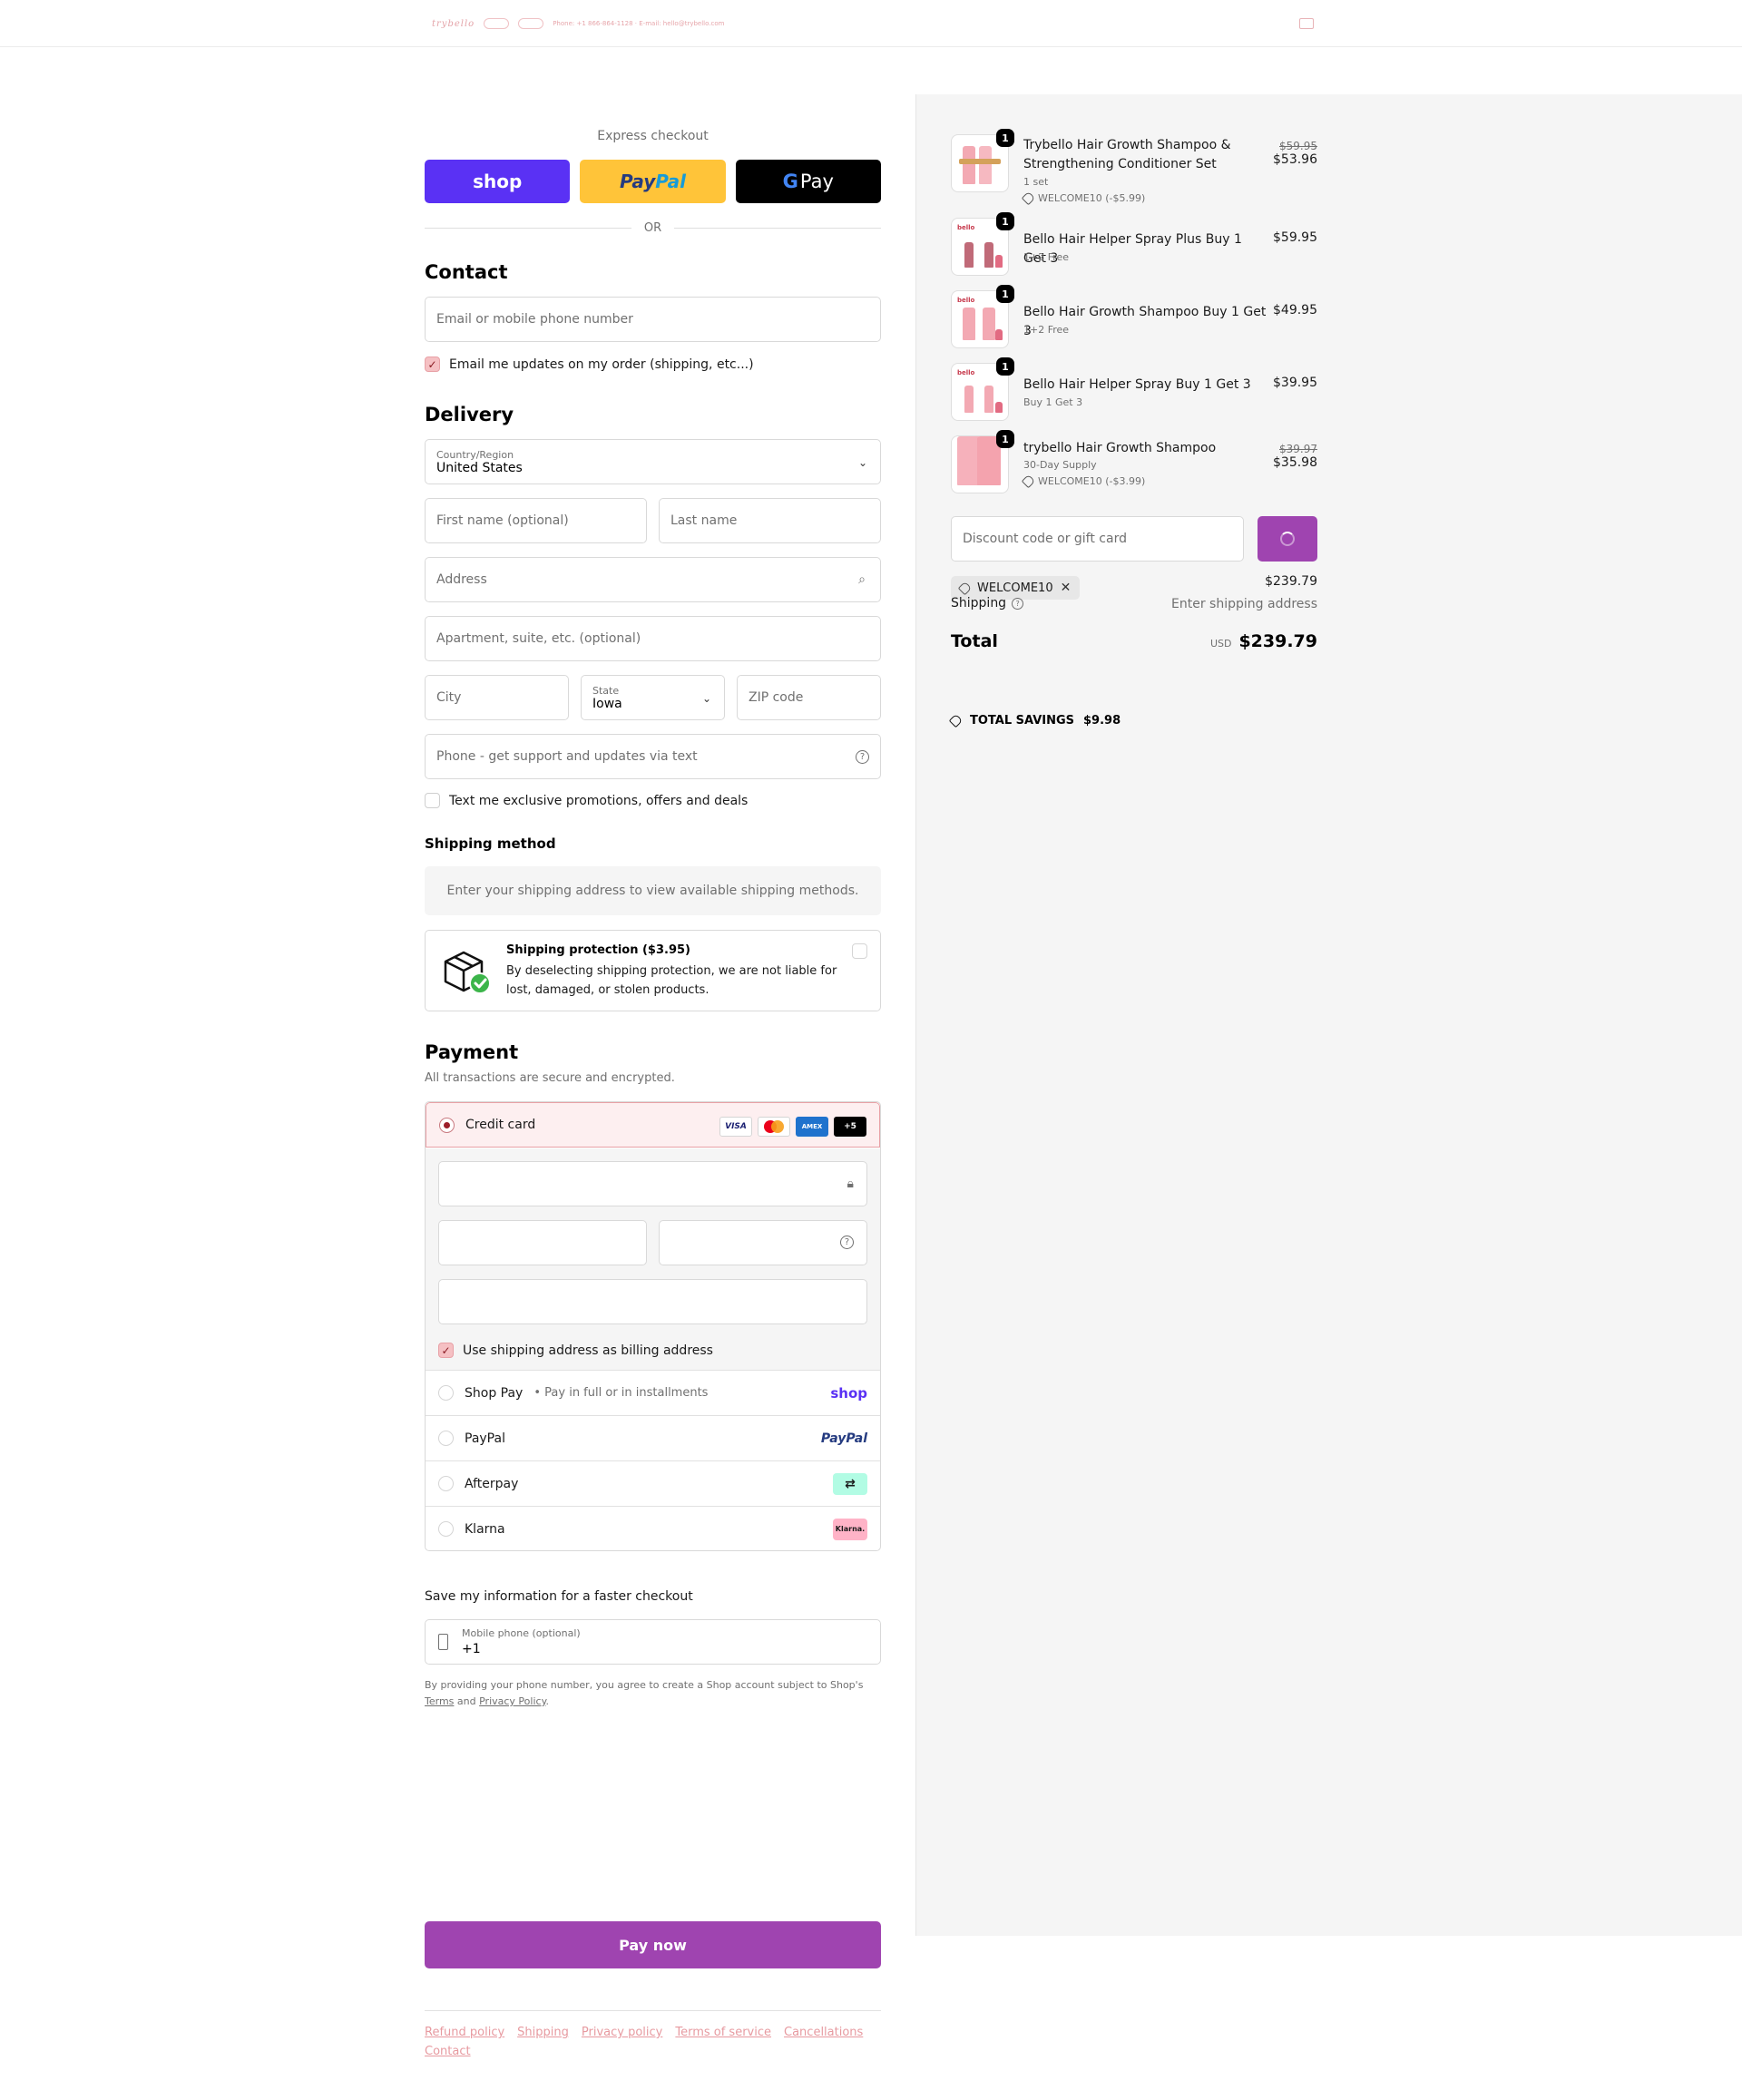 The width and height of the screenshot is (1742, 2100). Describe the element at coordinates (622, 2032) in the screenshot. I see `privacy-policy-link: Privacy policy` at that location.